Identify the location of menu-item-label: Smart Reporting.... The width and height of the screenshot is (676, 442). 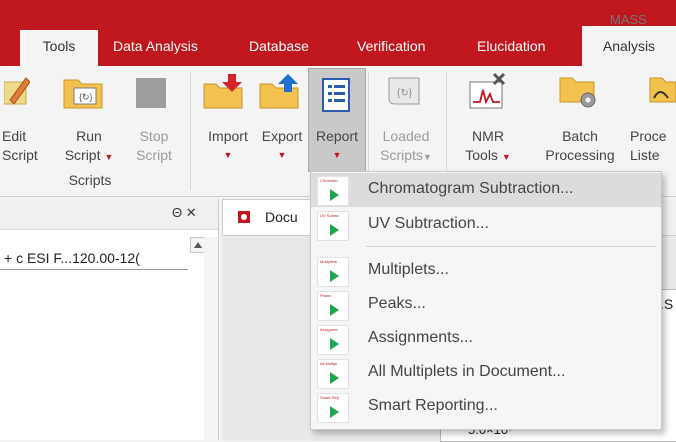
(433, 405).